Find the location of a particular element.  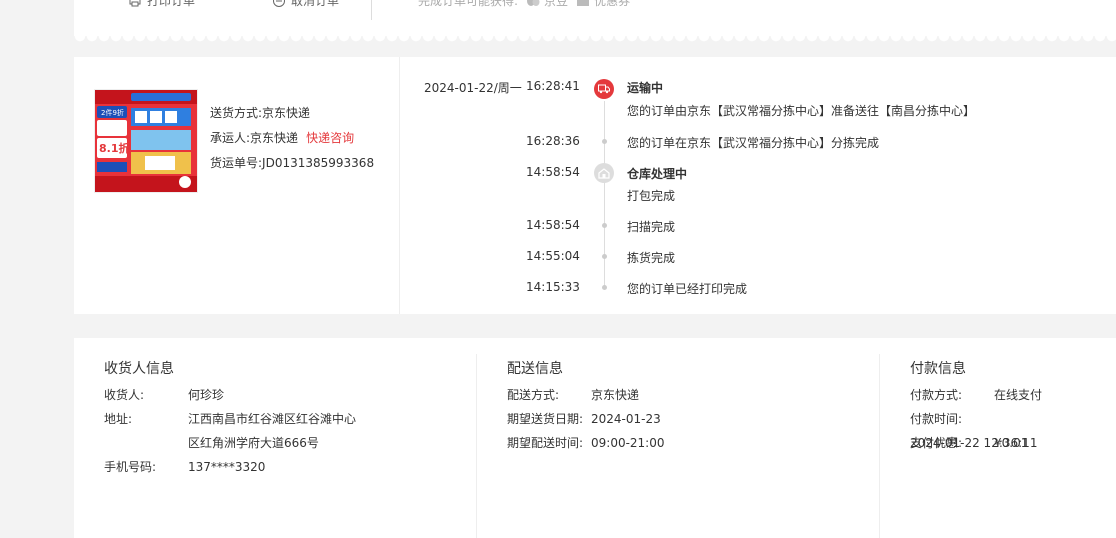

timeline-entry: 14:58:54 扫描完成 is located at coordinates (758, 229).